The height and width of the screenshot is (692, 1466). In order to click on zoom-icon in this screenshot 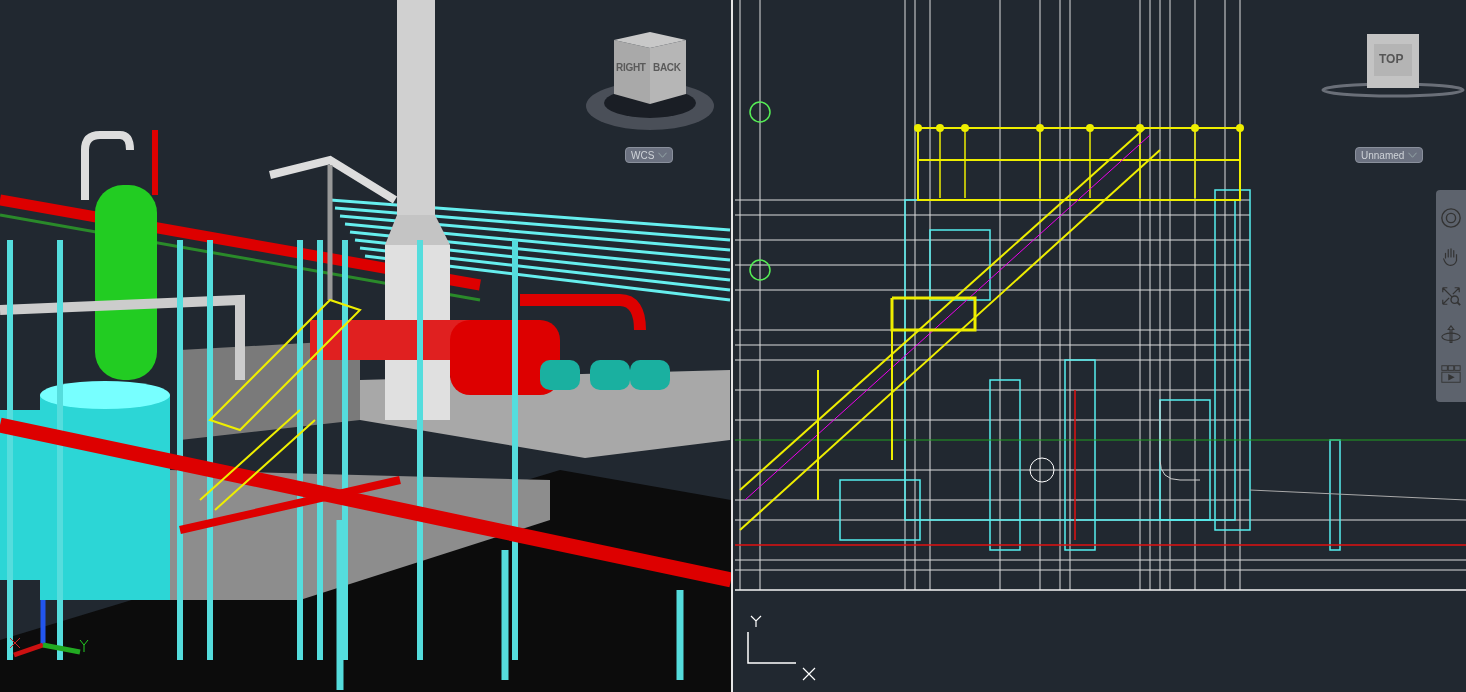, I will do `click(1451, 295)`.